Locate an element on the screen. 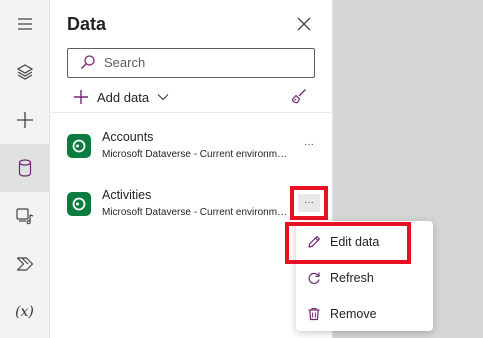 The image size is (483, 338). variables-label: (x) is located at coordinates (24, 312).